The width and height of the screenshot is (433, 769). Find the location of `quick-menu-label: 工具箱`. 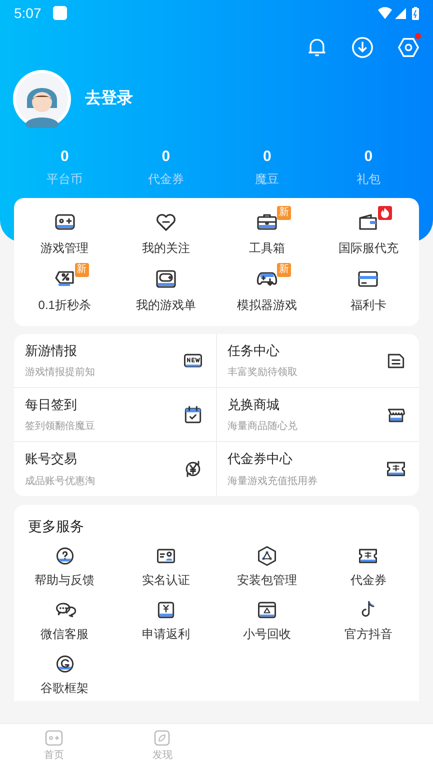

quick-menu-label: 工具箱 is located at coordinates (267, 248).